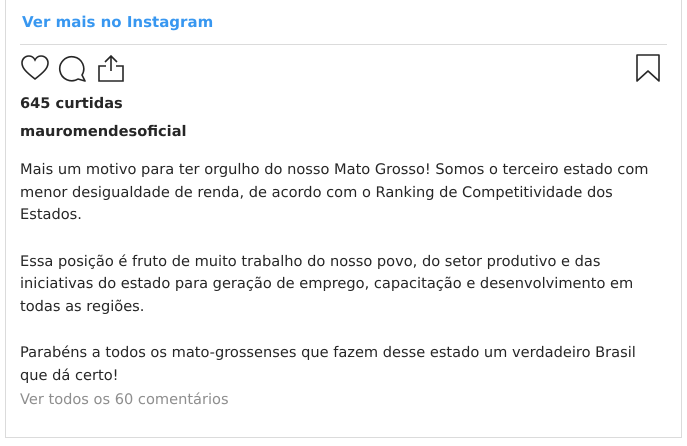 Image resolution: width=687 pixels, height=446 pixels. I want to click on caption-paragraph: Parabéns a todos os mato-grossenses que fazem desse estado um verdadeiro Brasil que dá certo!, so click(328, 364).